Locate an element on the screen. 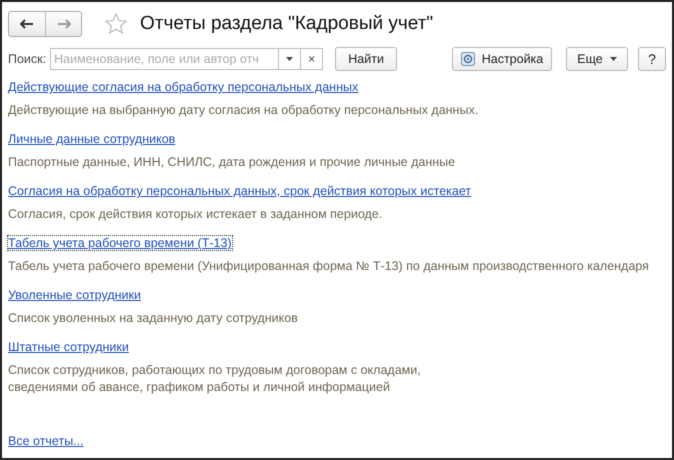 This screenshot has height=460, width=674. right-arrow-icon is located at coordinates (63, 24).